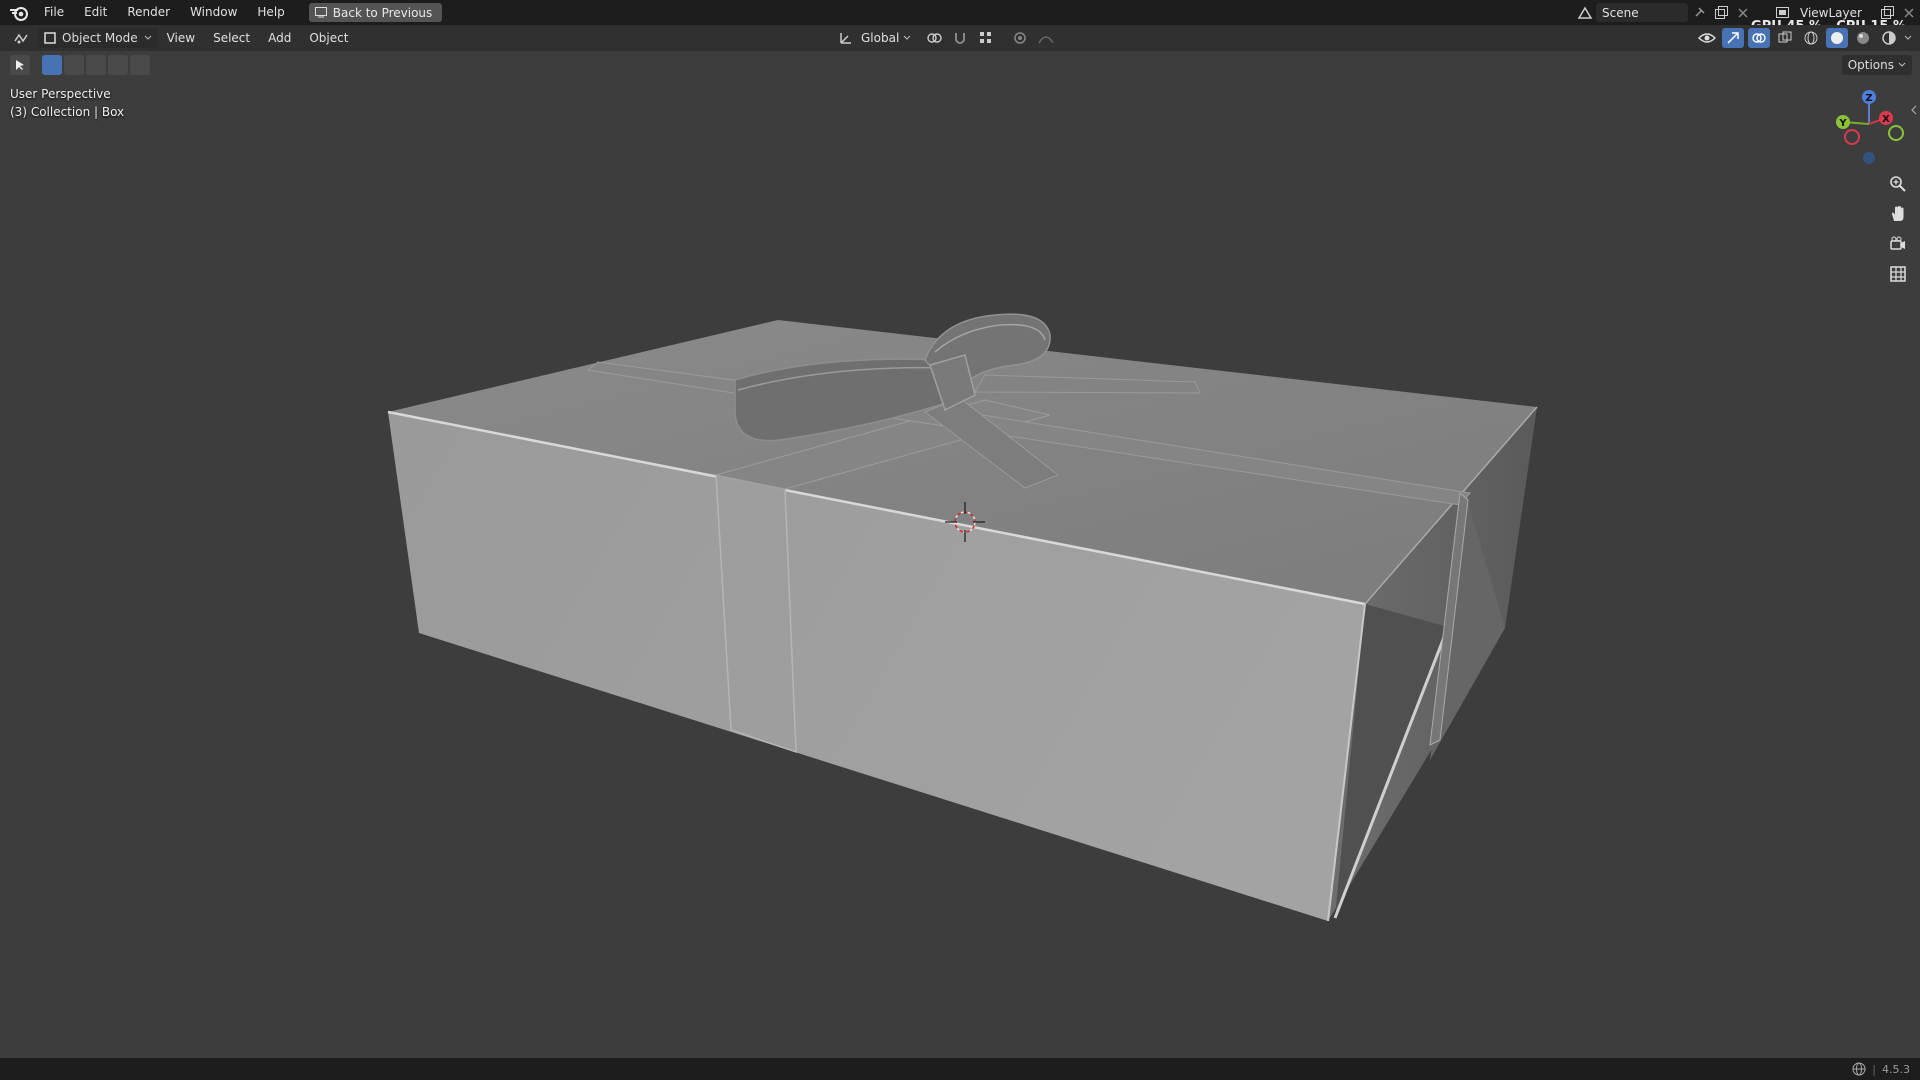 This screenshot has height=1080, width=1920. I want to click on gizmo-z-label: Z, so click(1868, 98).